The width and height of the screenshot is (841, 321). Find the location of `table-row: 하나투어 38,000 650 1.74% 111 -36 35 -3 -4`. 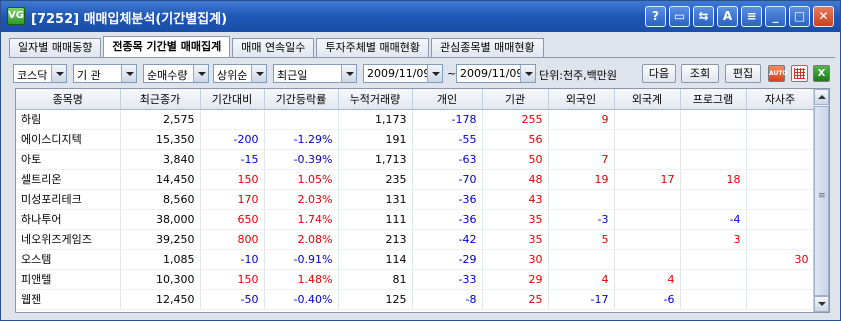

table-row: 하나투어 38,000 650 1.74% 111 -36 35 -3 -4 is located at coordinates (415, 219).